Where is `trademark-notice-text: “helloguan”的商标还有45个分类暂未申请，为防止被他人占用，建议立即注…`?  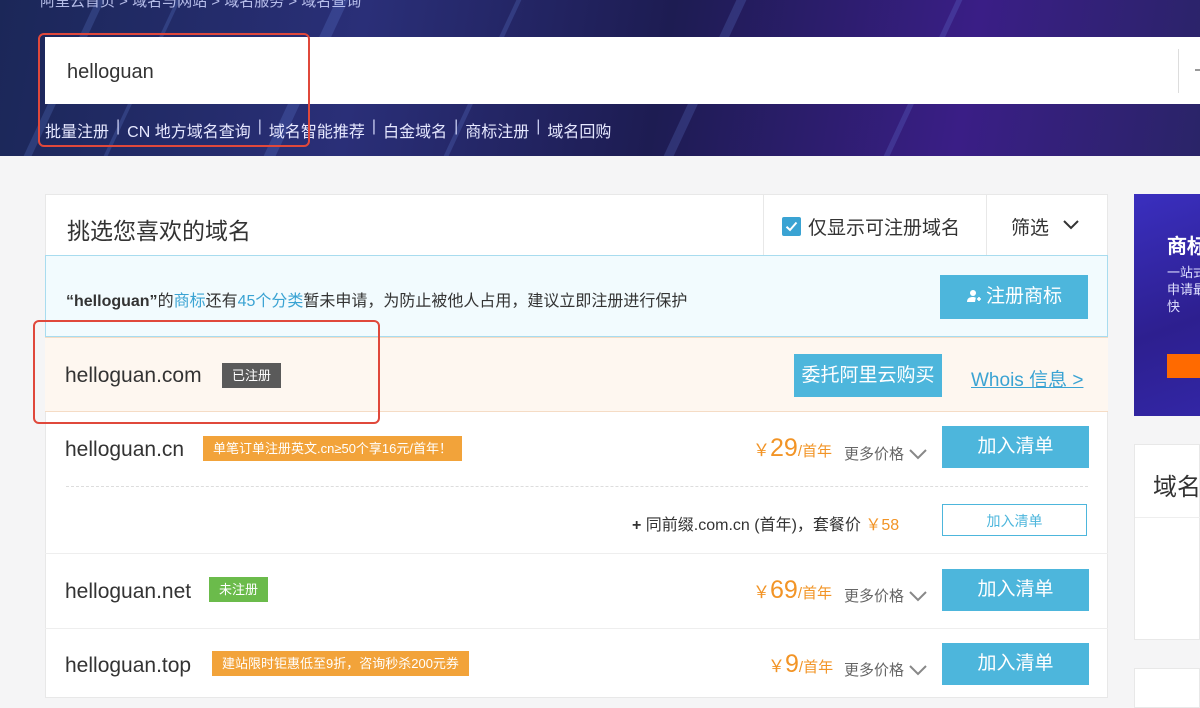 trademark-notice-text: “helloguan”的商标还有45个分类暂未申请，为防止被他人占用，建议立即注… is located at coordinates (376, 299).